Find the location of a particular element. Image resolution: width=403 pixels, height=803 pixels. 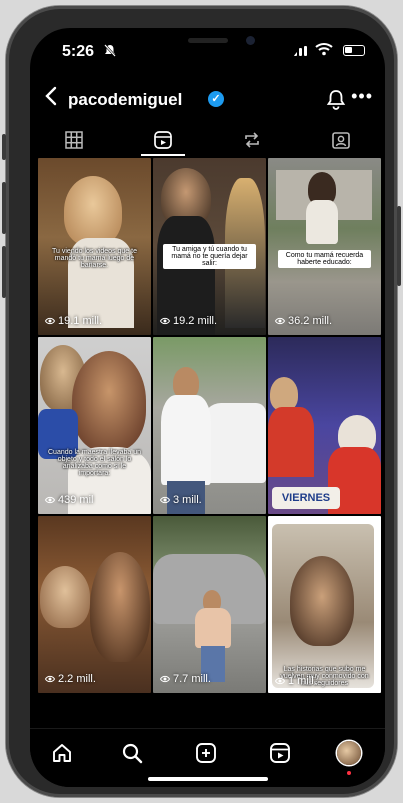

mute-switch is located at coordinates (4, 147).